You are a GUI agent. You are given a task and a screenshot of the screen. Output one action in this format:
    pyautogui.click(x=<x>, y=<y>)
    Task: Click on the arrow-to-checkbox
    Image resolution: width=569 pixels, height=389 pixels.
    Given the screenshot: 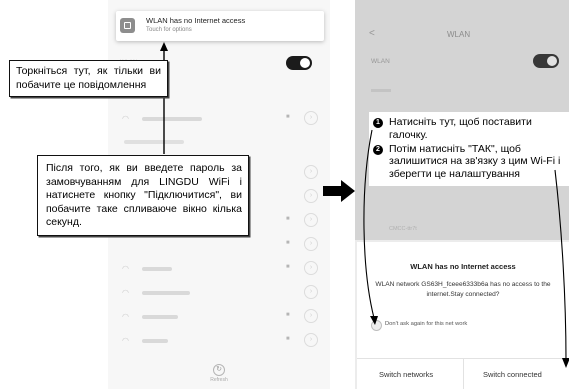 What is the action you would take?
    pyautogui.click(x=369, y=224)
    